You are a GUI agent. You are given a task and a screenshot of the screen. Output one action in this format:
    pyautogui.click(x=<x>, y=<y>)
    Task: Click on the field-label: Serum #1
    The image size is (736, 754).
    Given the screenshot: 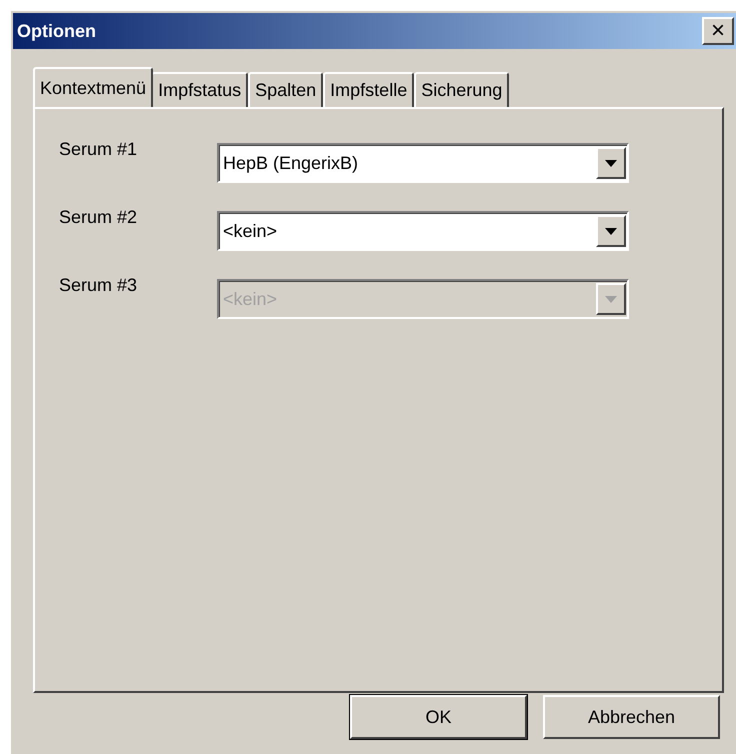 What is the action you would take?
    pyautogui.click(x=98, y=149)
    